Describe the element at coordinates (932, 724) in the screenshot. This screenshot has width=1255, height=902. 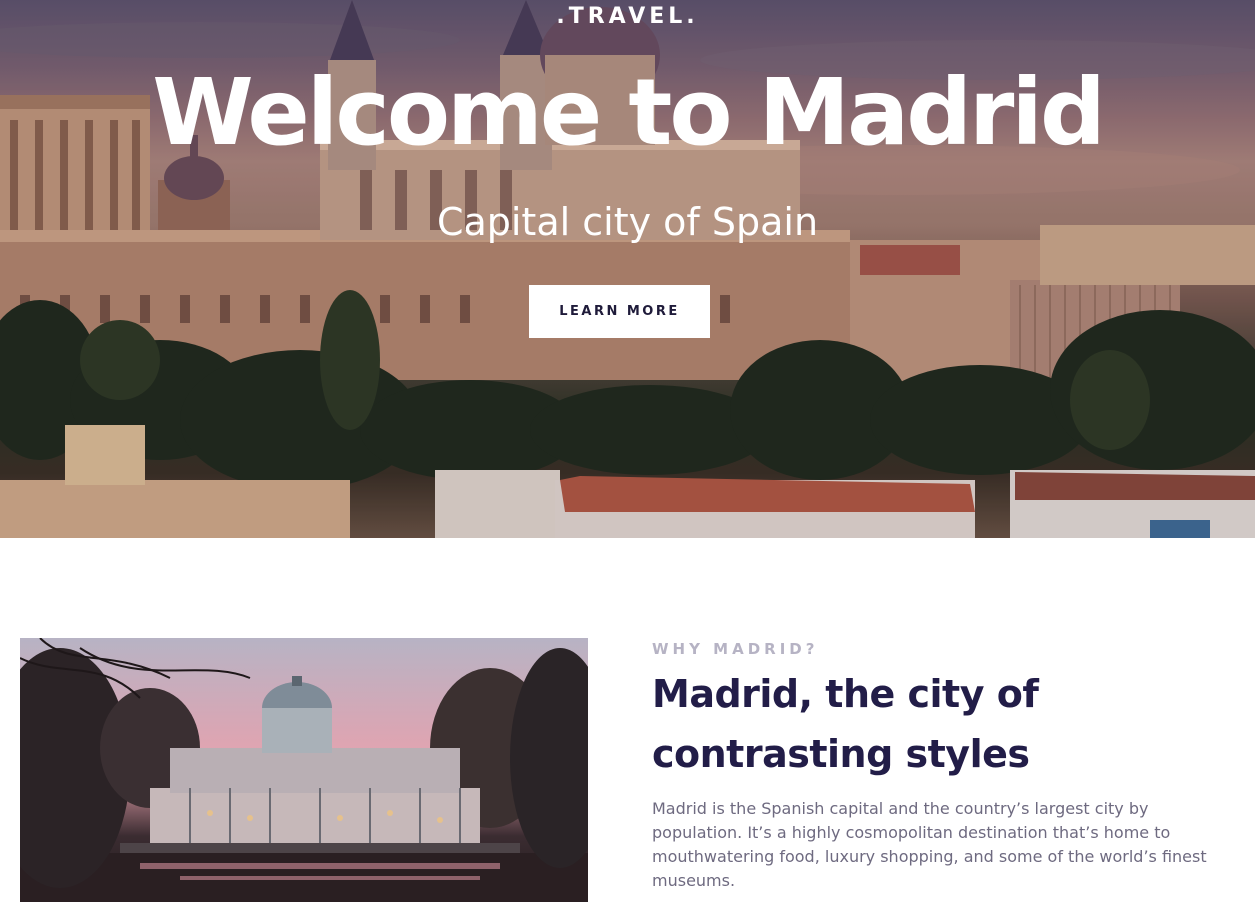
I see `section-title: Madrid, the city of contrasting styles` at that location.